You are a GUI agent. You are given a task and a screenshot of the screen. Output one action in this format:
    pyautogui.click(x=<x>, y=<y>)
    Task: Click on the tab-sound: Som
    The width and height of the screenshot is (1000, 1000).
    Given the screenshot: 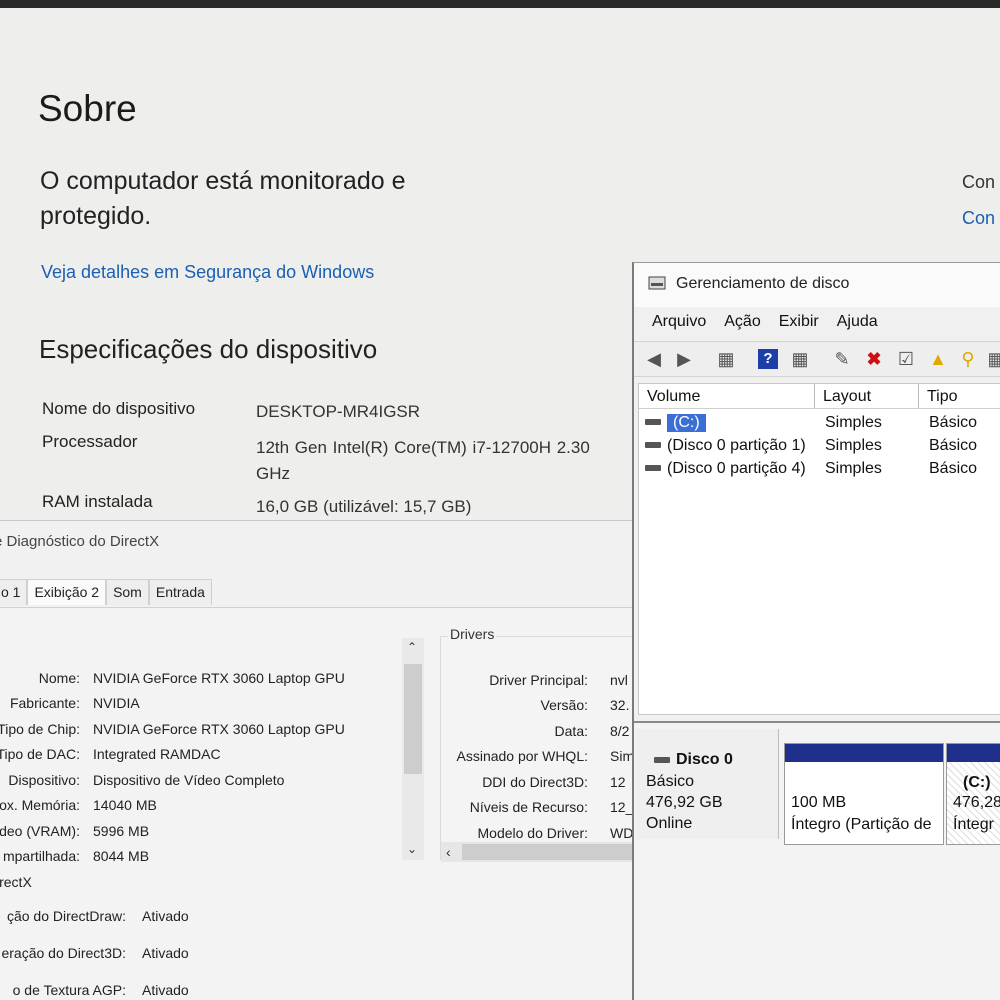 What is the action you would take?
    pyautogui.click(x=127, y=592)
    